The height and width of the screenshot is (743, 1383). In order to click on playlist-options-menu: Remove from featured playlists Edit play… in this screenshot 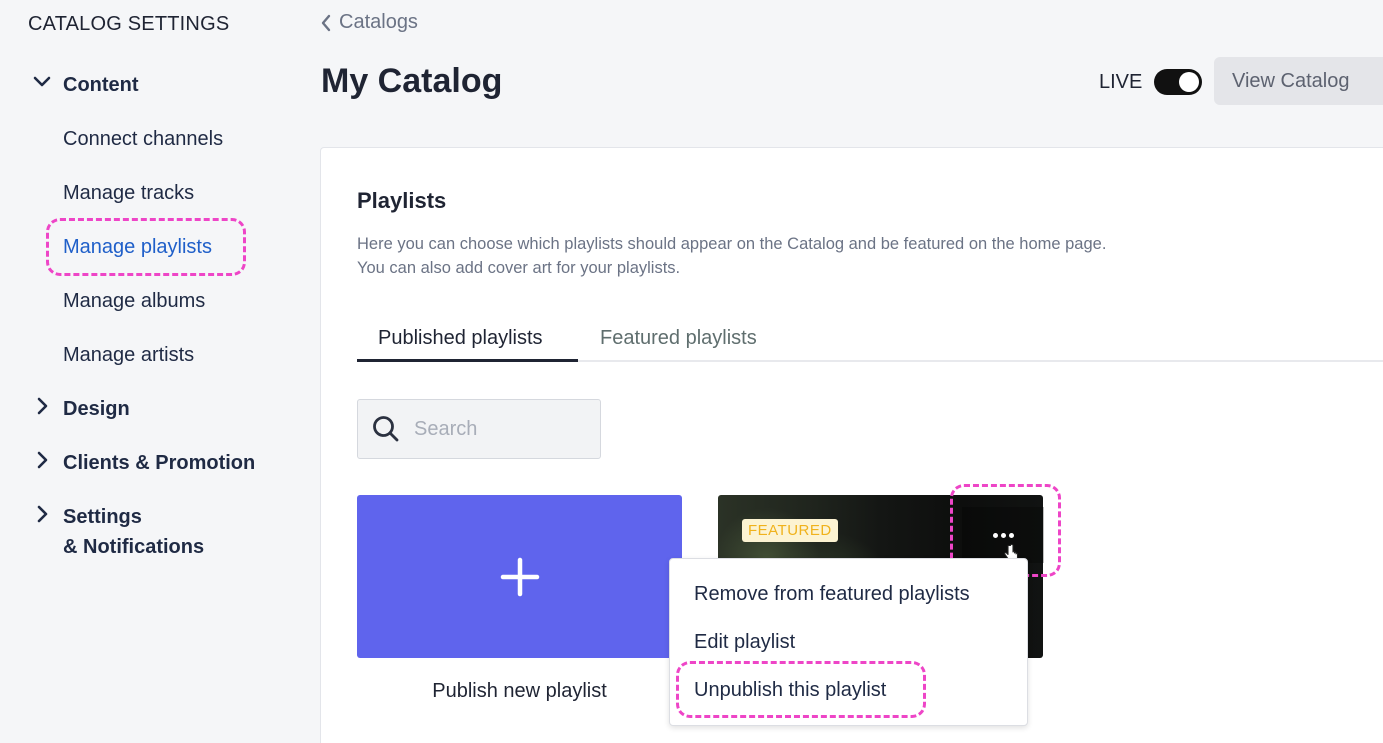, I will do `click(848, 642)`.